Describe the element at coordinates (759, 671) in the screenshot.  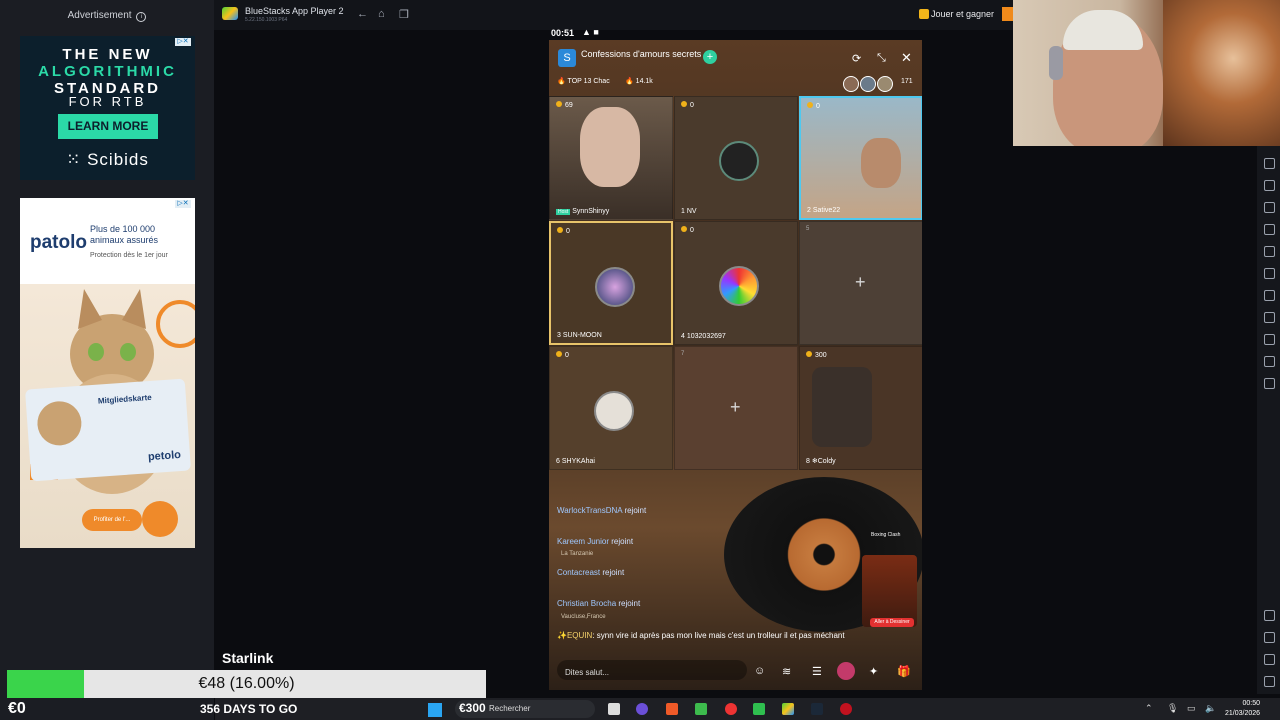
I see `emoji-icon: ☺` at that location.